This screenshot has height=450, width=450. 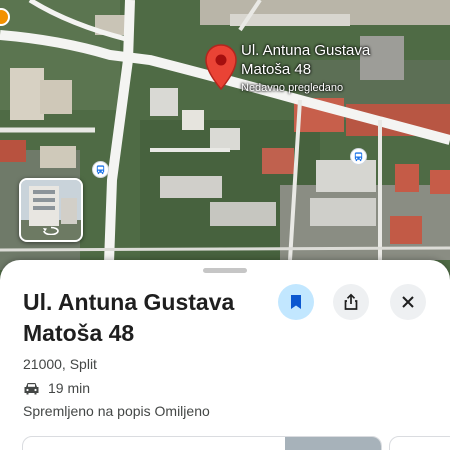 What do you see at coordinates (333, 443) in the screenshot?
I see `place-photo` at bounding box center [333, 443].